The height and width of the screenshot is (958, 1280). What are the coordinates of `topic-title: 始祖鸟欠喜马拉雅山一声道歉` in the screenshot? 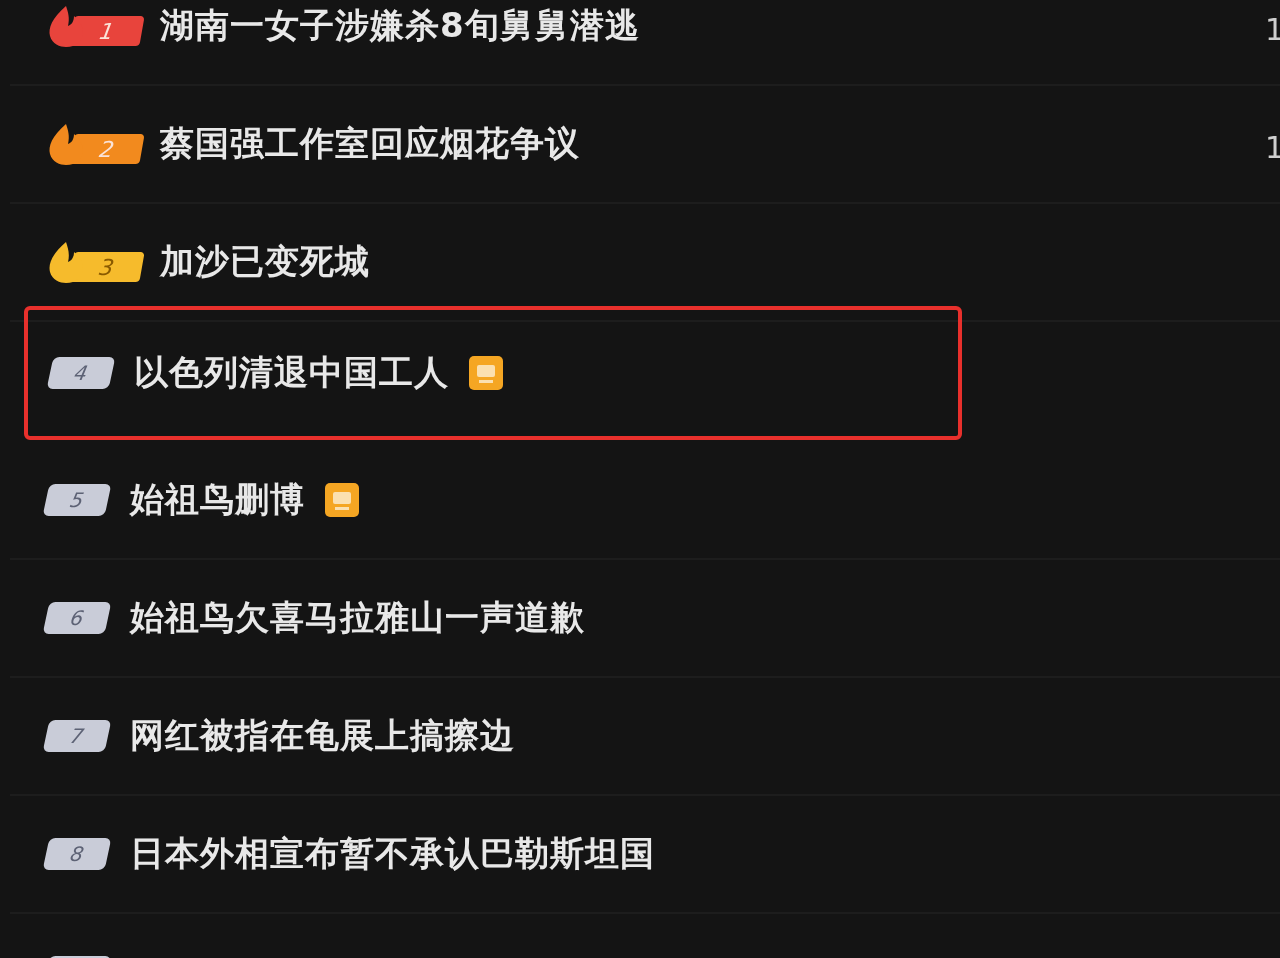 It's located at (357, 618).